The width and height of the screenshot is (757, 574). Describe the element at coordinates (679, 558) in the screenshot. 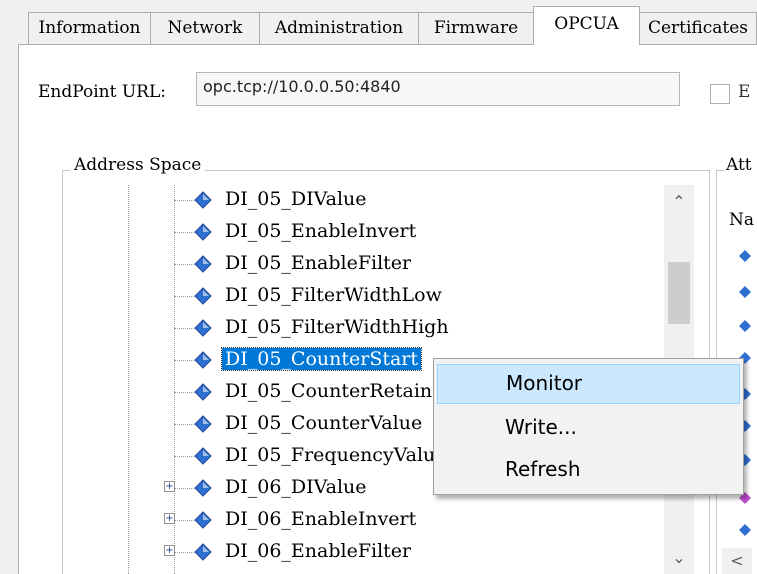

I see `chevron-down-icon: ⌄` at that location.